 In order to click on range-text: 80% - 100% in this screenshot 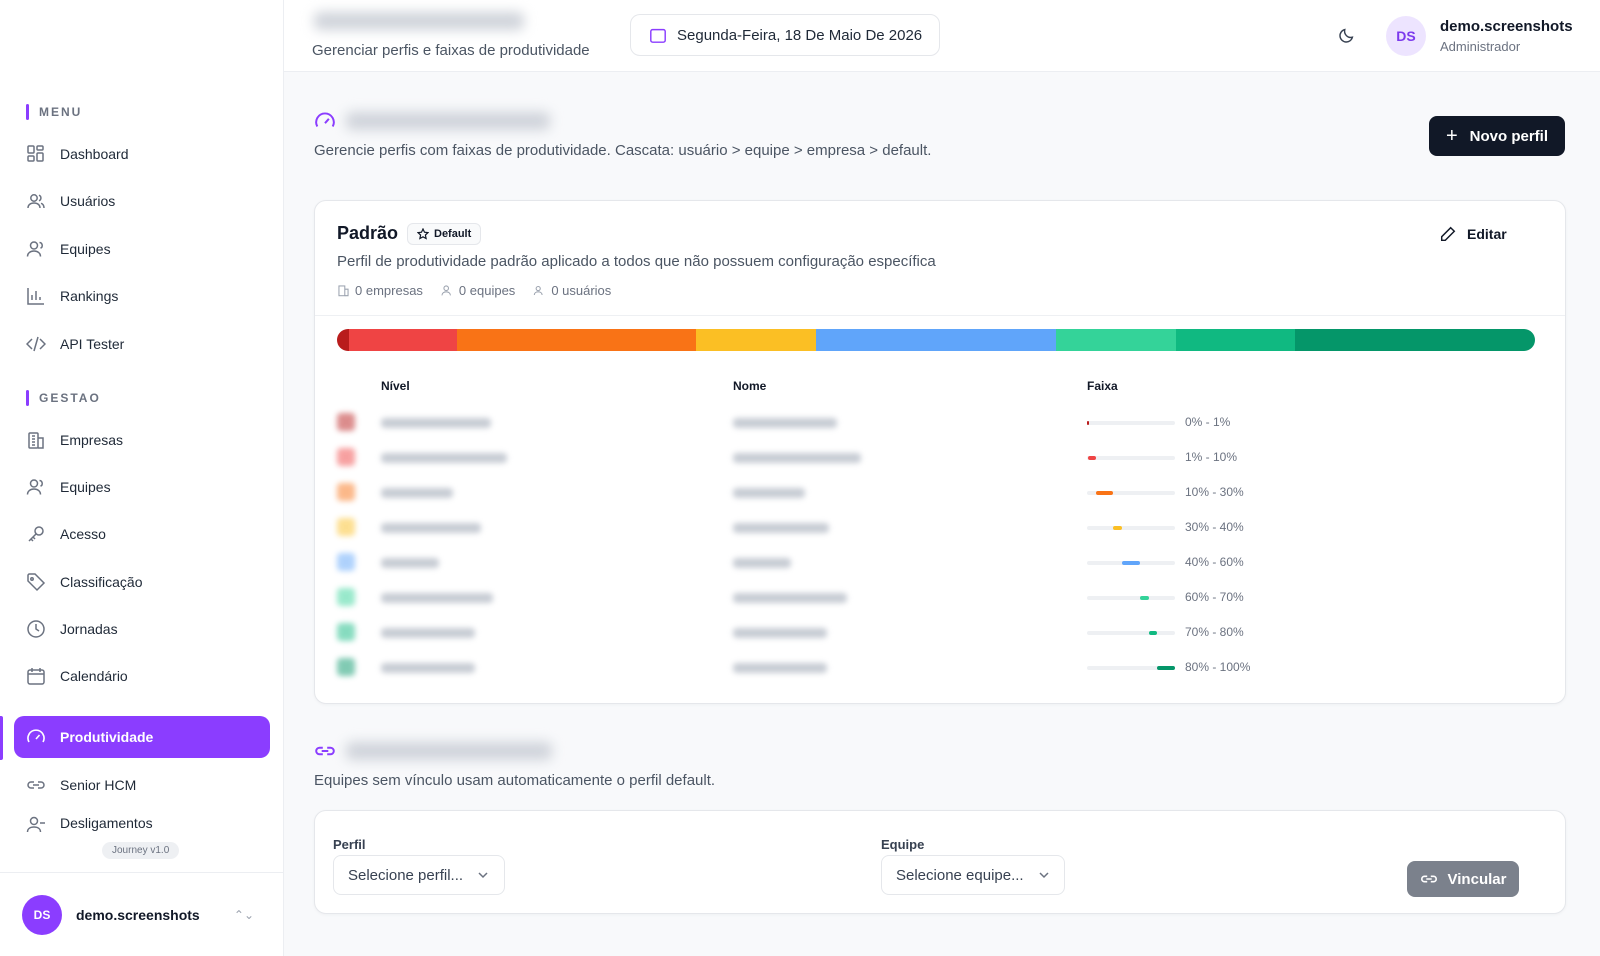, I will do `click(1218, 667)`.